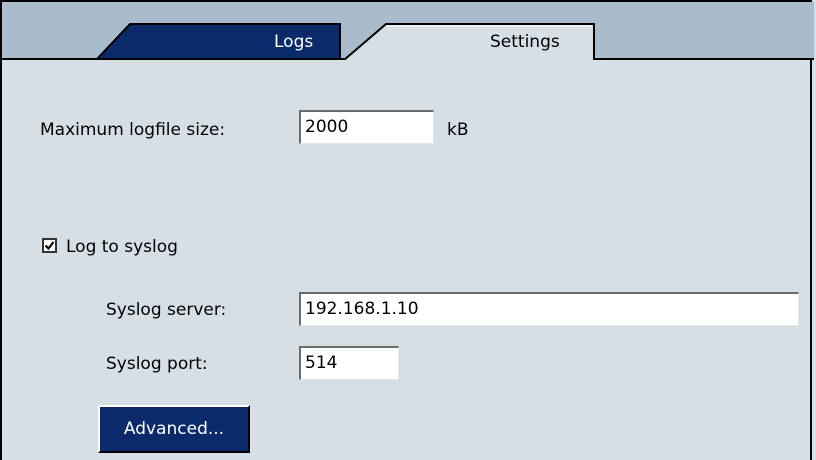  What do you see at coordinates (133, 130) in the screenshot?
I see `max-logfile-size-label: Maximum logfile size:` at bounding box center [133, 130].